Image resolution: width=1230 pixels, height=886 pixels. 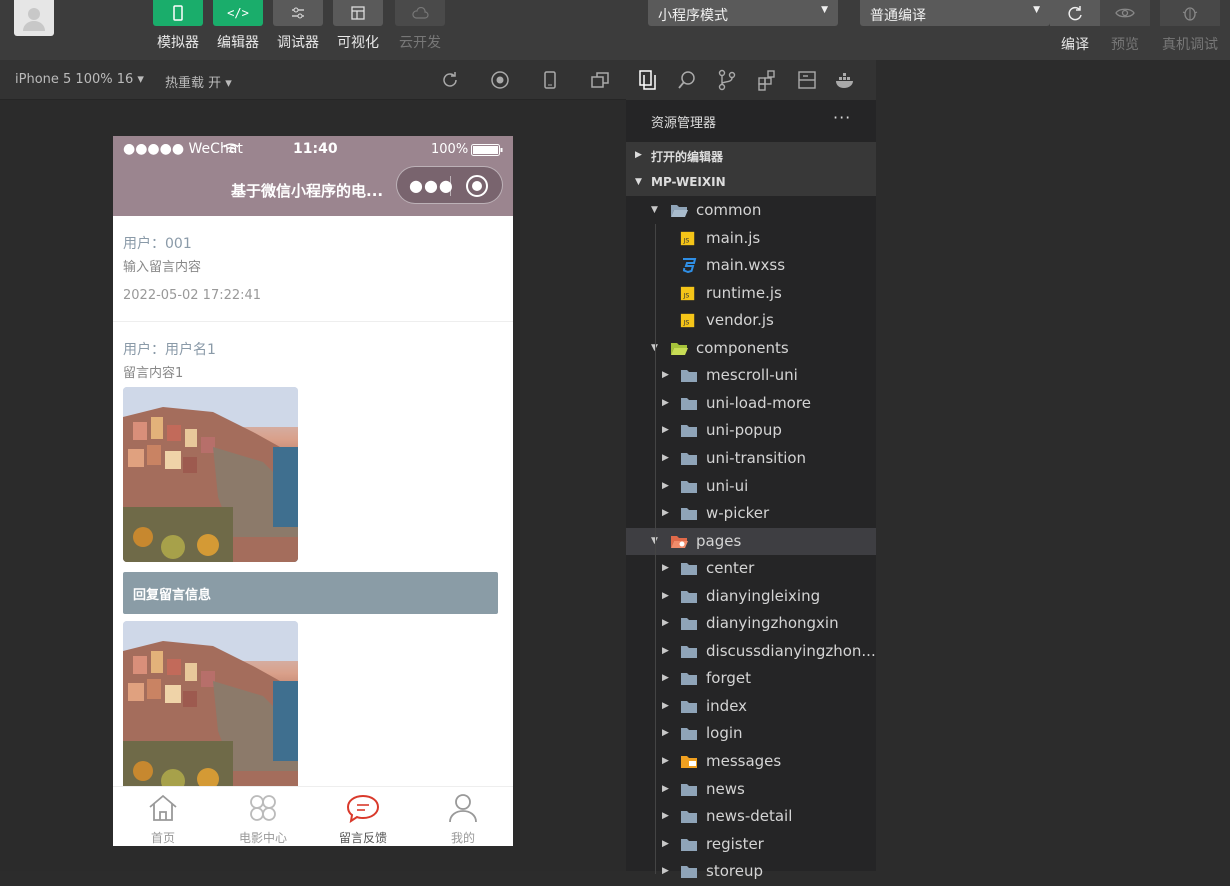 I want to click on tree-item: JS runtime.js, so click(x=751, y=294).